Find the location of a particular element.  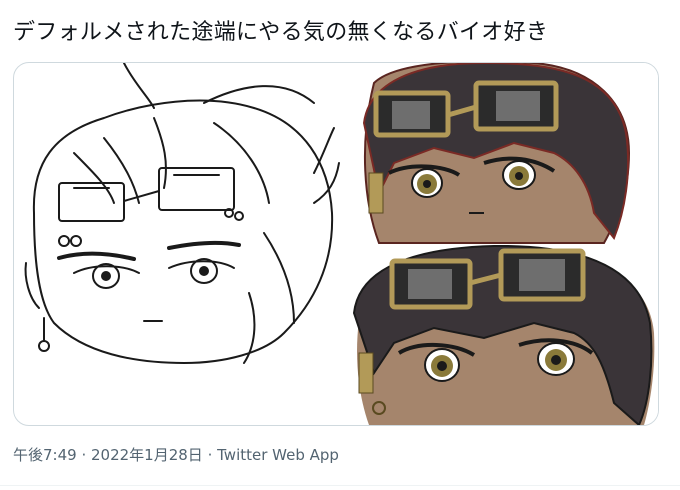

tweet-timestamp-link: 午後7:49 · 2022年1月28日 is located at coordinates (108, 455).